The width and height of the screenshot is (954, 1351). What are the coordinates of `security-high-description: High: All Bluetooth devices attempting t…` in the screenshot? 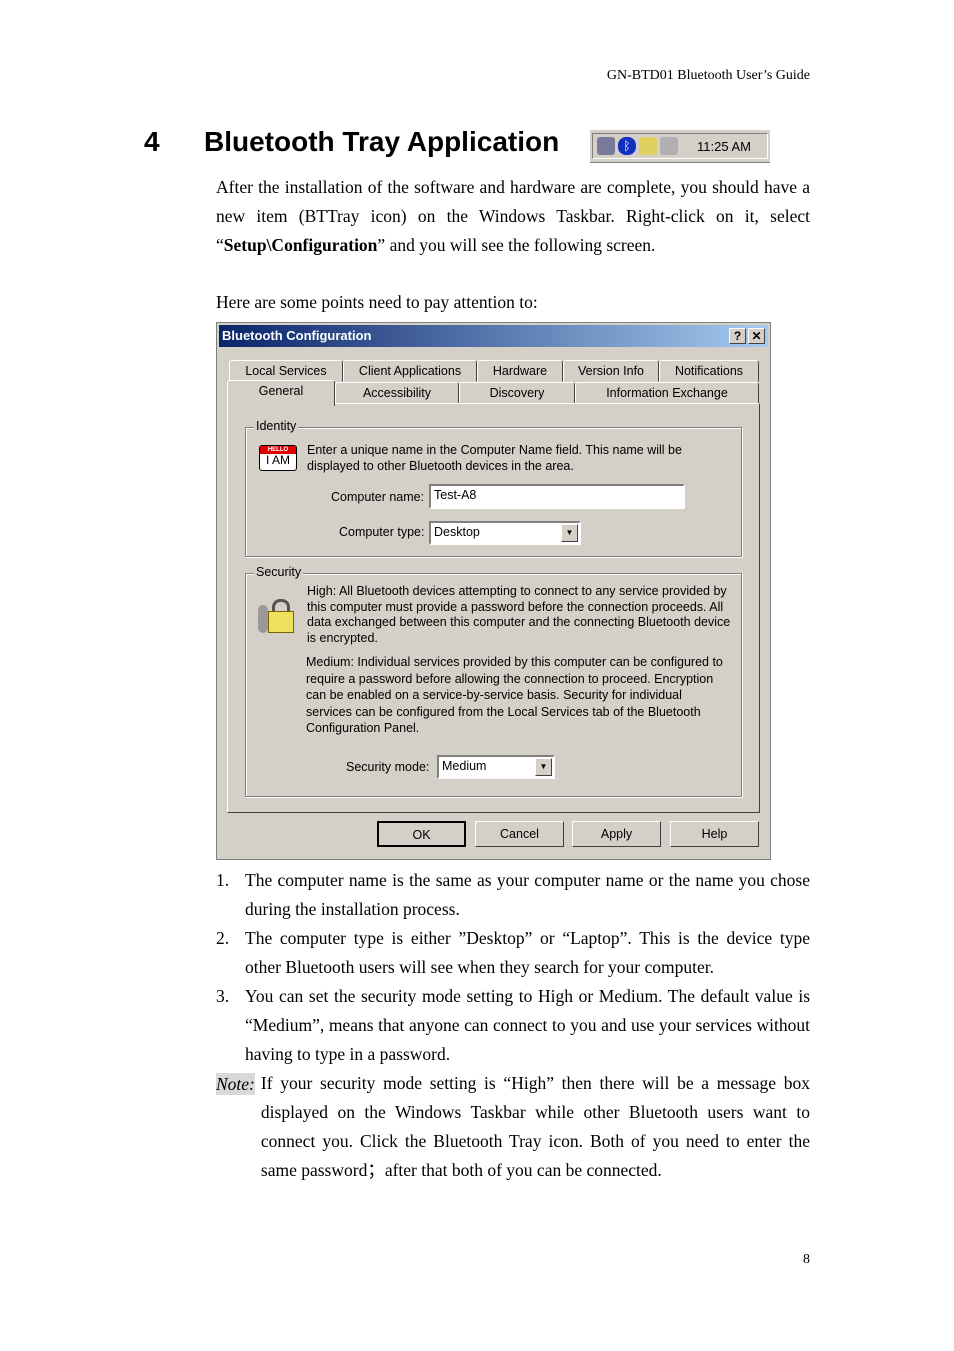 It's located at (519, 614).